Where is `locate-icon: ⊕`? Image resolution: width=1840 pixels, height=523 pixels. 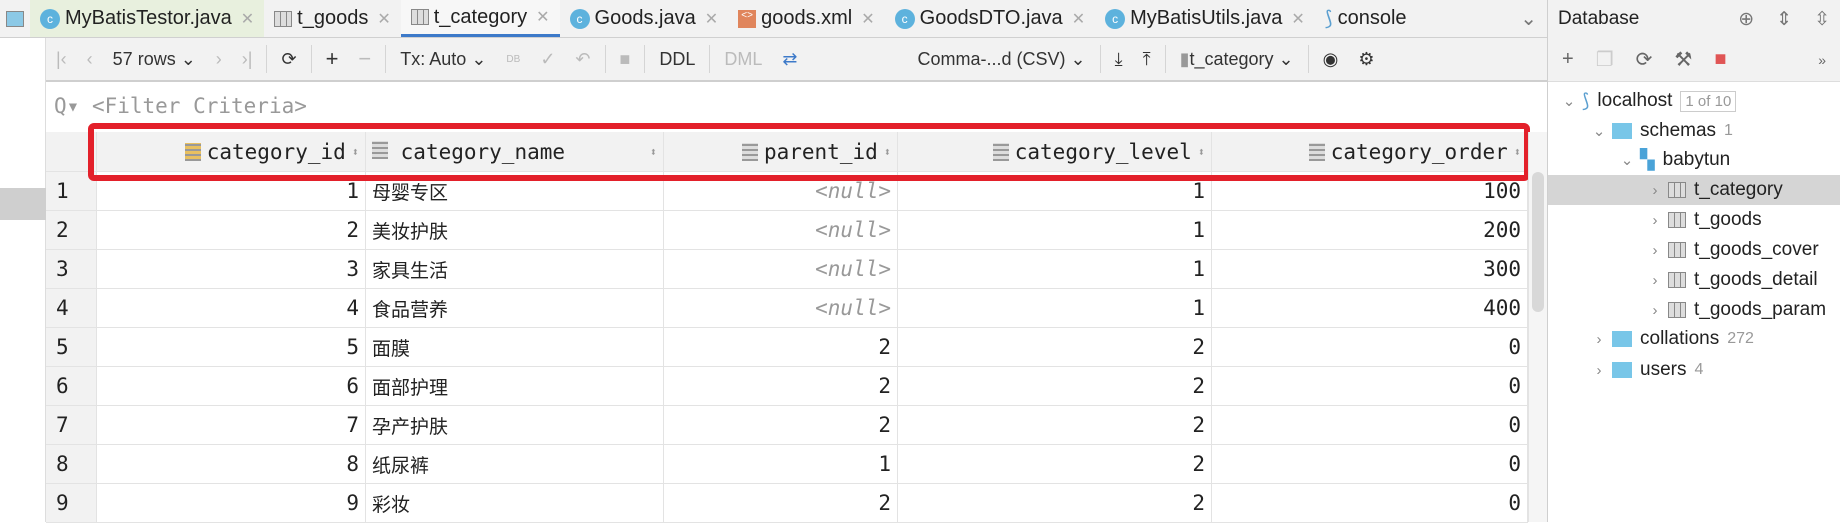 locate-icon: ⊕ is located at coordinates (1746, 19).